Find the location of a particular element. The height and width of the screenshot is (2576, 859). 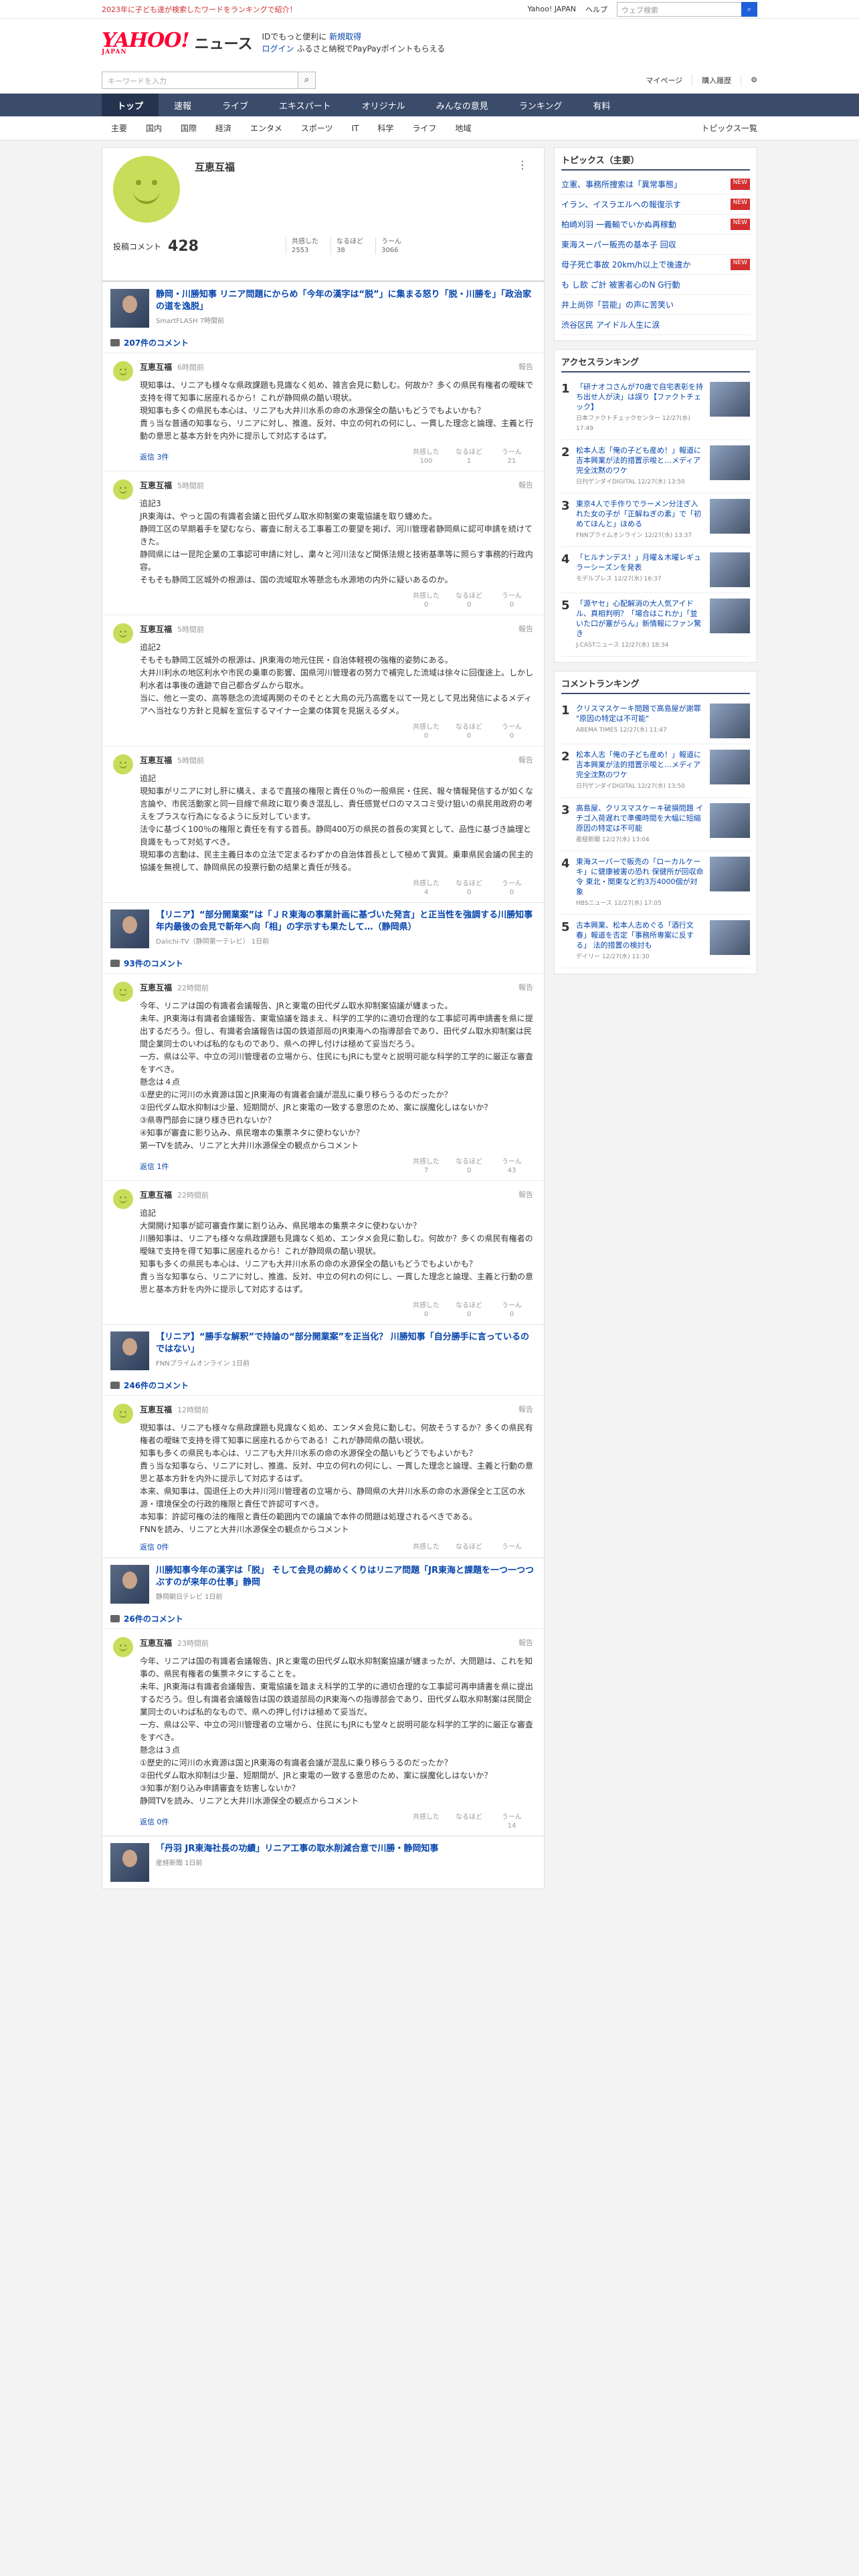

hmm-button: うーん 21 is located at coordinates (511, 457).